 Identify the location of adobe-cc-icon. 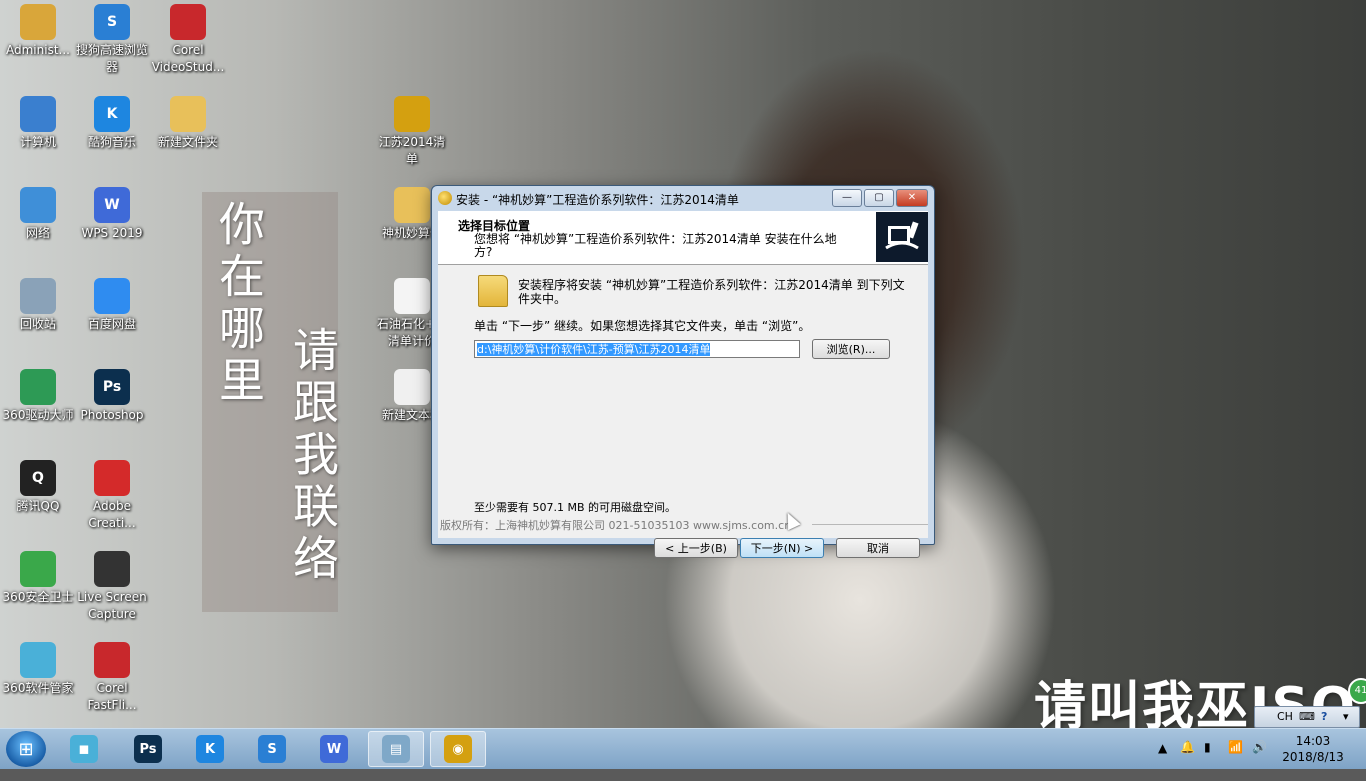
(112, 478).